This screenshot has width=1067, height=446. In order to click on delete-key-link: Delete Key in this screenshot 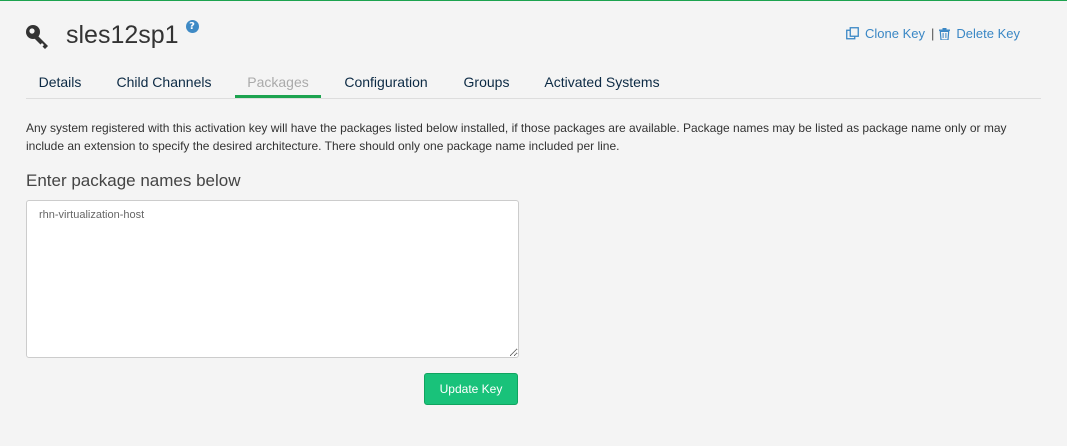, I will do `click(979, 33)`.